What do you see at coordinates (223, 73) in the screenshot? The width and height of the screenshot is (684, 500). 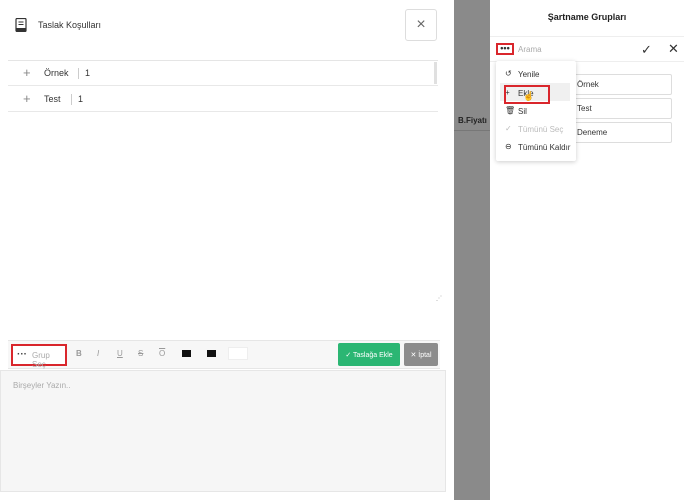 I see `list-item: + Örnek 1` at bounding box center [223, 73].